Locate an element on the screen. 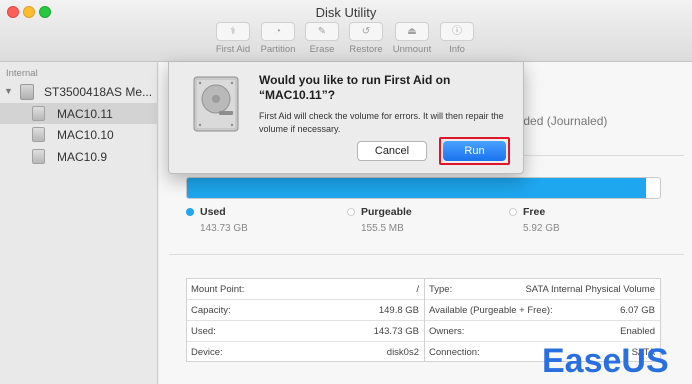 This screenshot has height=384, width=692. easeus-watermark: EaseUS is located at coordinates (615, 359).